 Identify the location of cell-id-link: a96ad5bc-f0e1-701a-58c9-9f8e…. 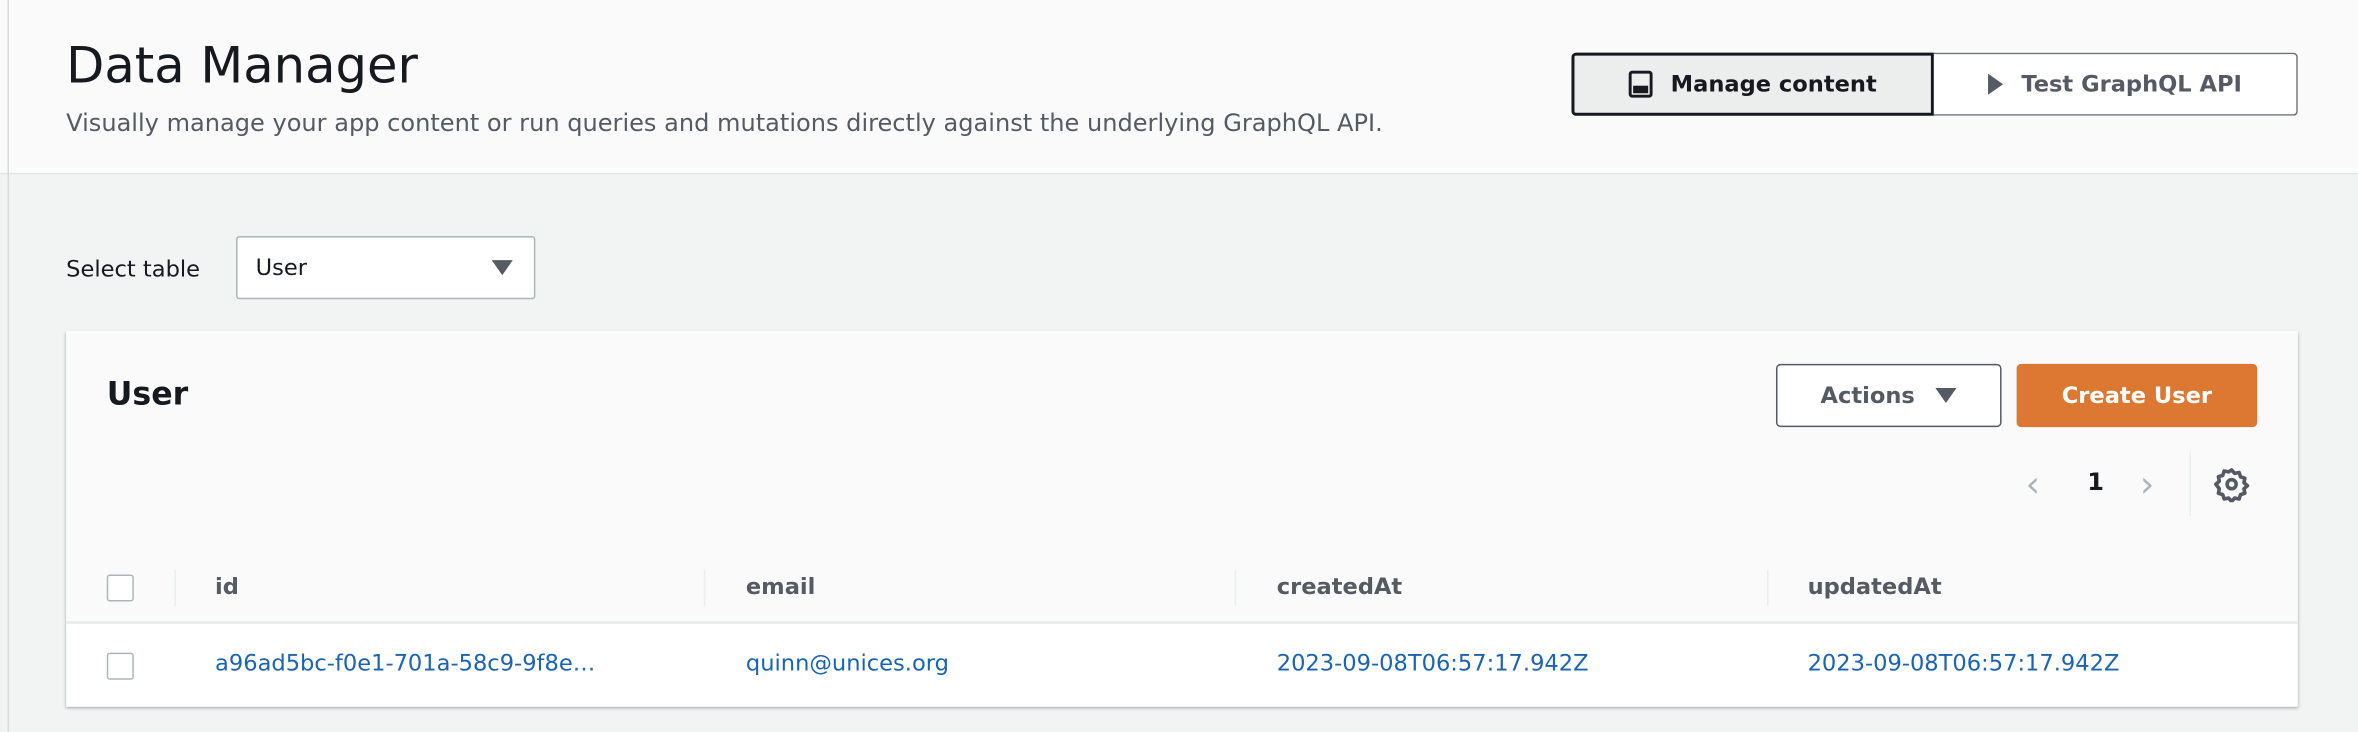
(405, 663).